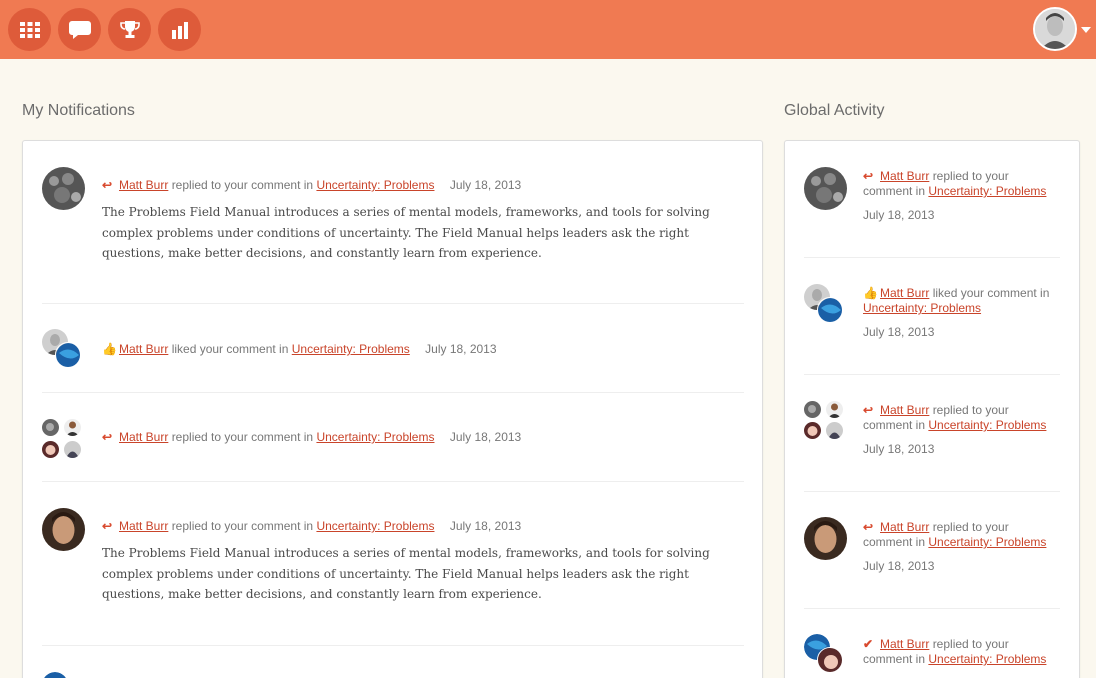  I want to click on nav-stats-button, so click(179, 29).